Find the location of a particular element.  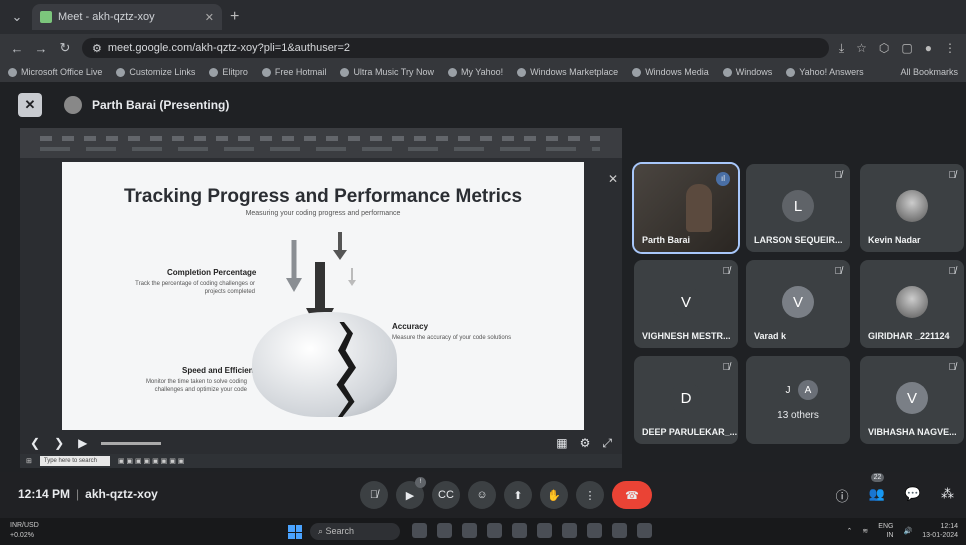

others-tile: J A 13 others is located at coordinates (798, 400).